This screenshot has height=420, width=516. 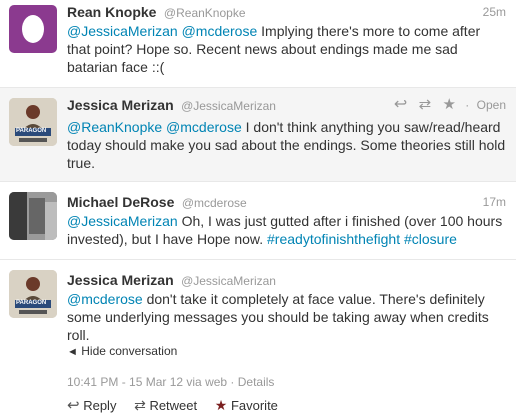 I want to click on tweet-mentions: @ReanKnopke @mcderose, so click(x=154, y=127).